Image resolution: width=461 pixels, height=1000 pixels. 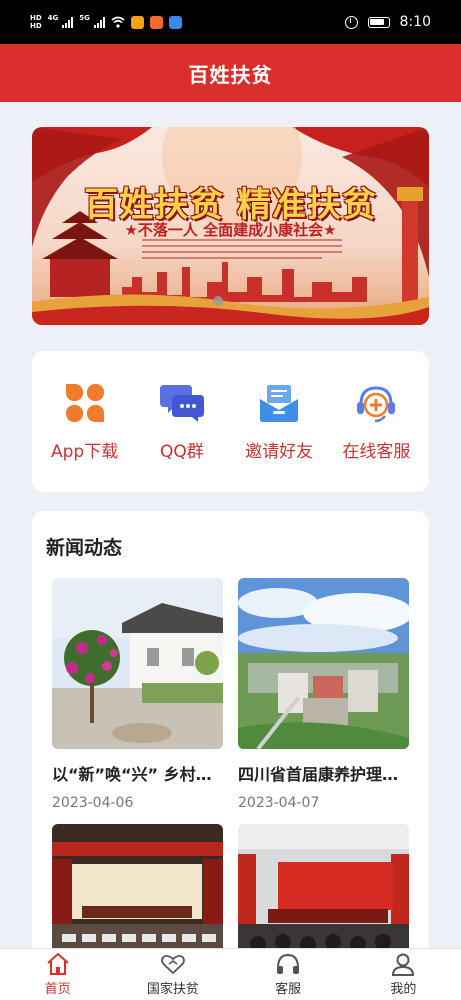 What do you see at coordinates (36, 22) in the screenshot?
I see `hd-indicator: HD HD` at bounding box center [36, 22].